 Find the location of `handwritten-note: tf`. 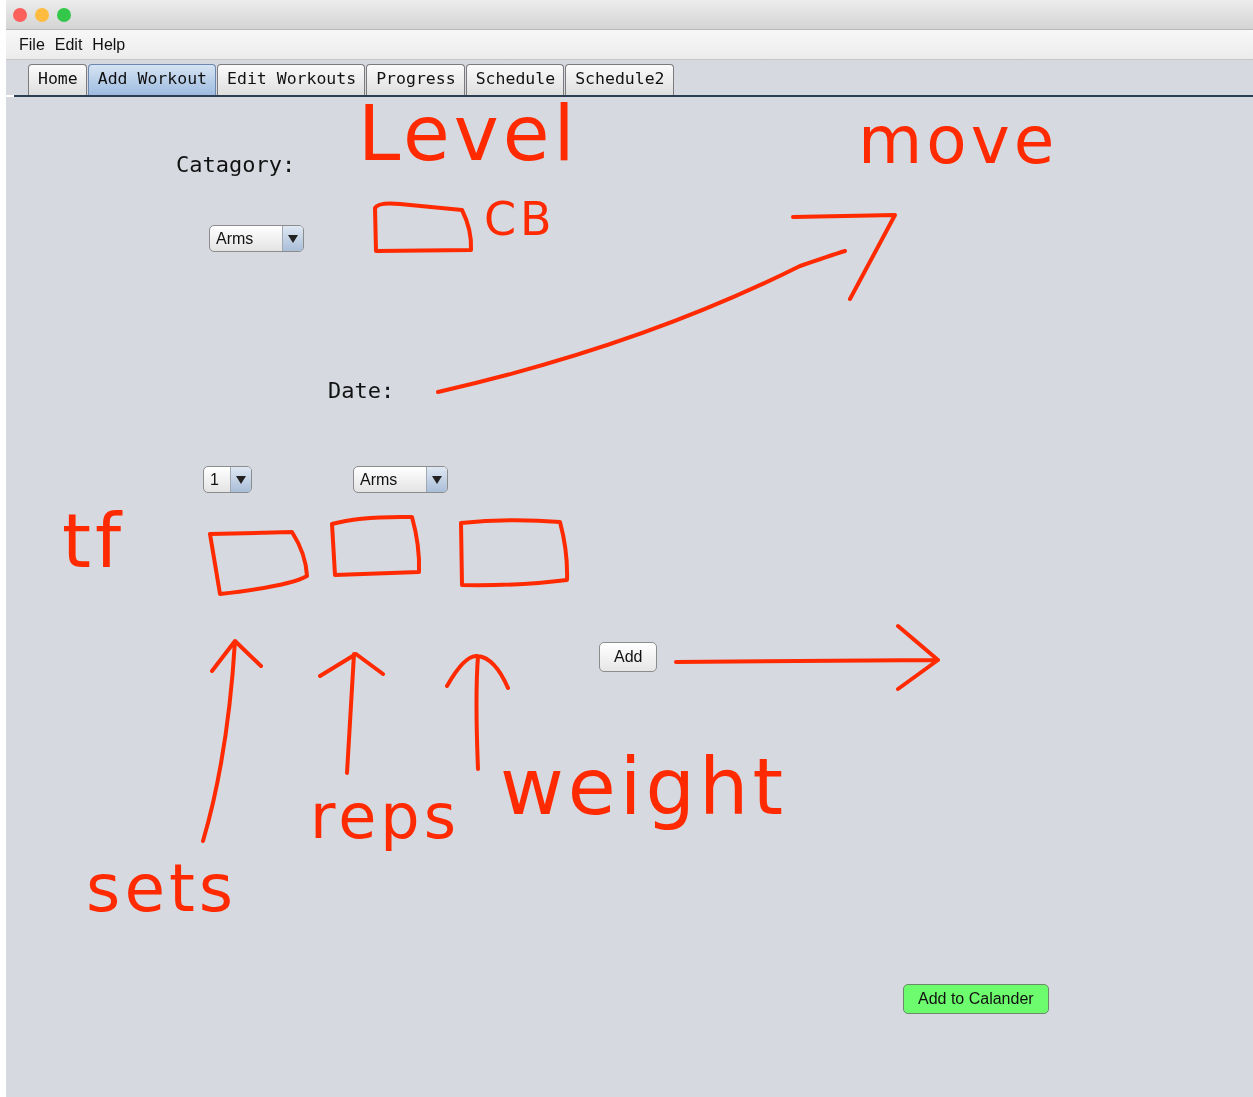

handwritten-note: tf is located at coordinates (94, 541).